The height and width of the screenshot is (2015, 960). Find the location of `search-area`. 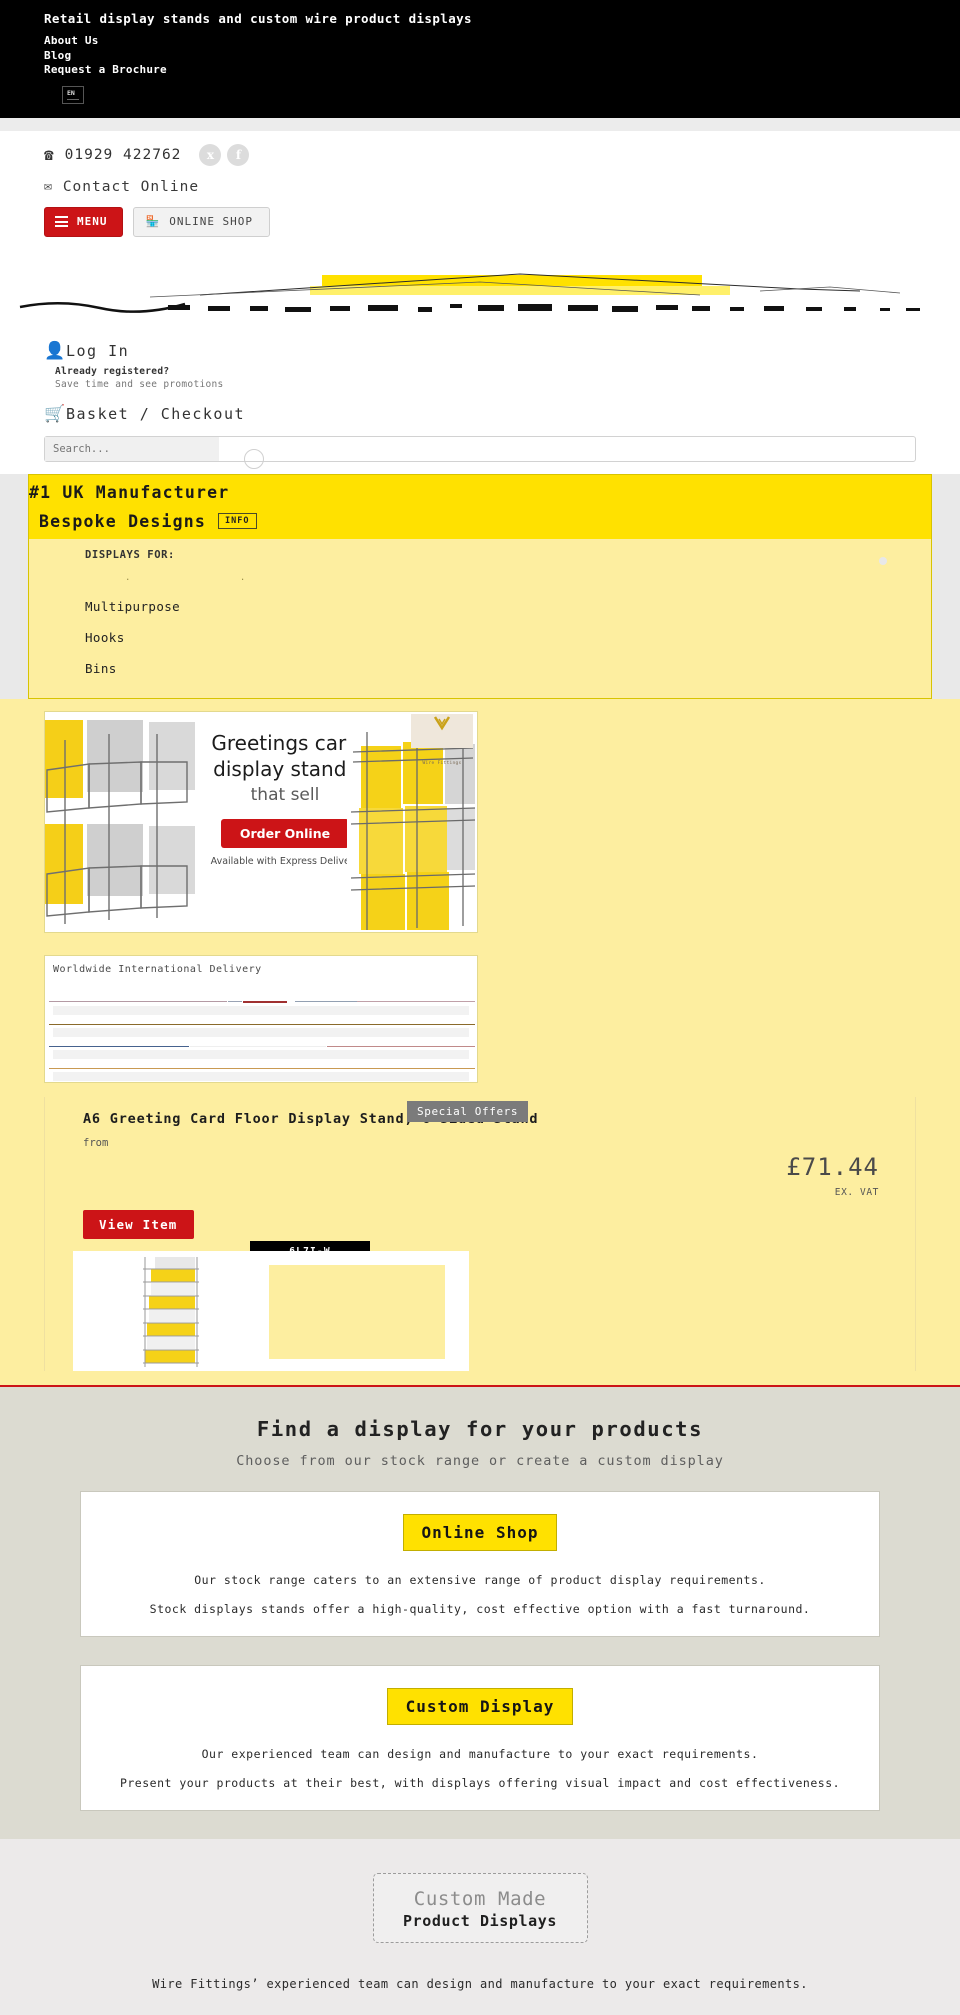

search-area is located at coordinates (480, 452).